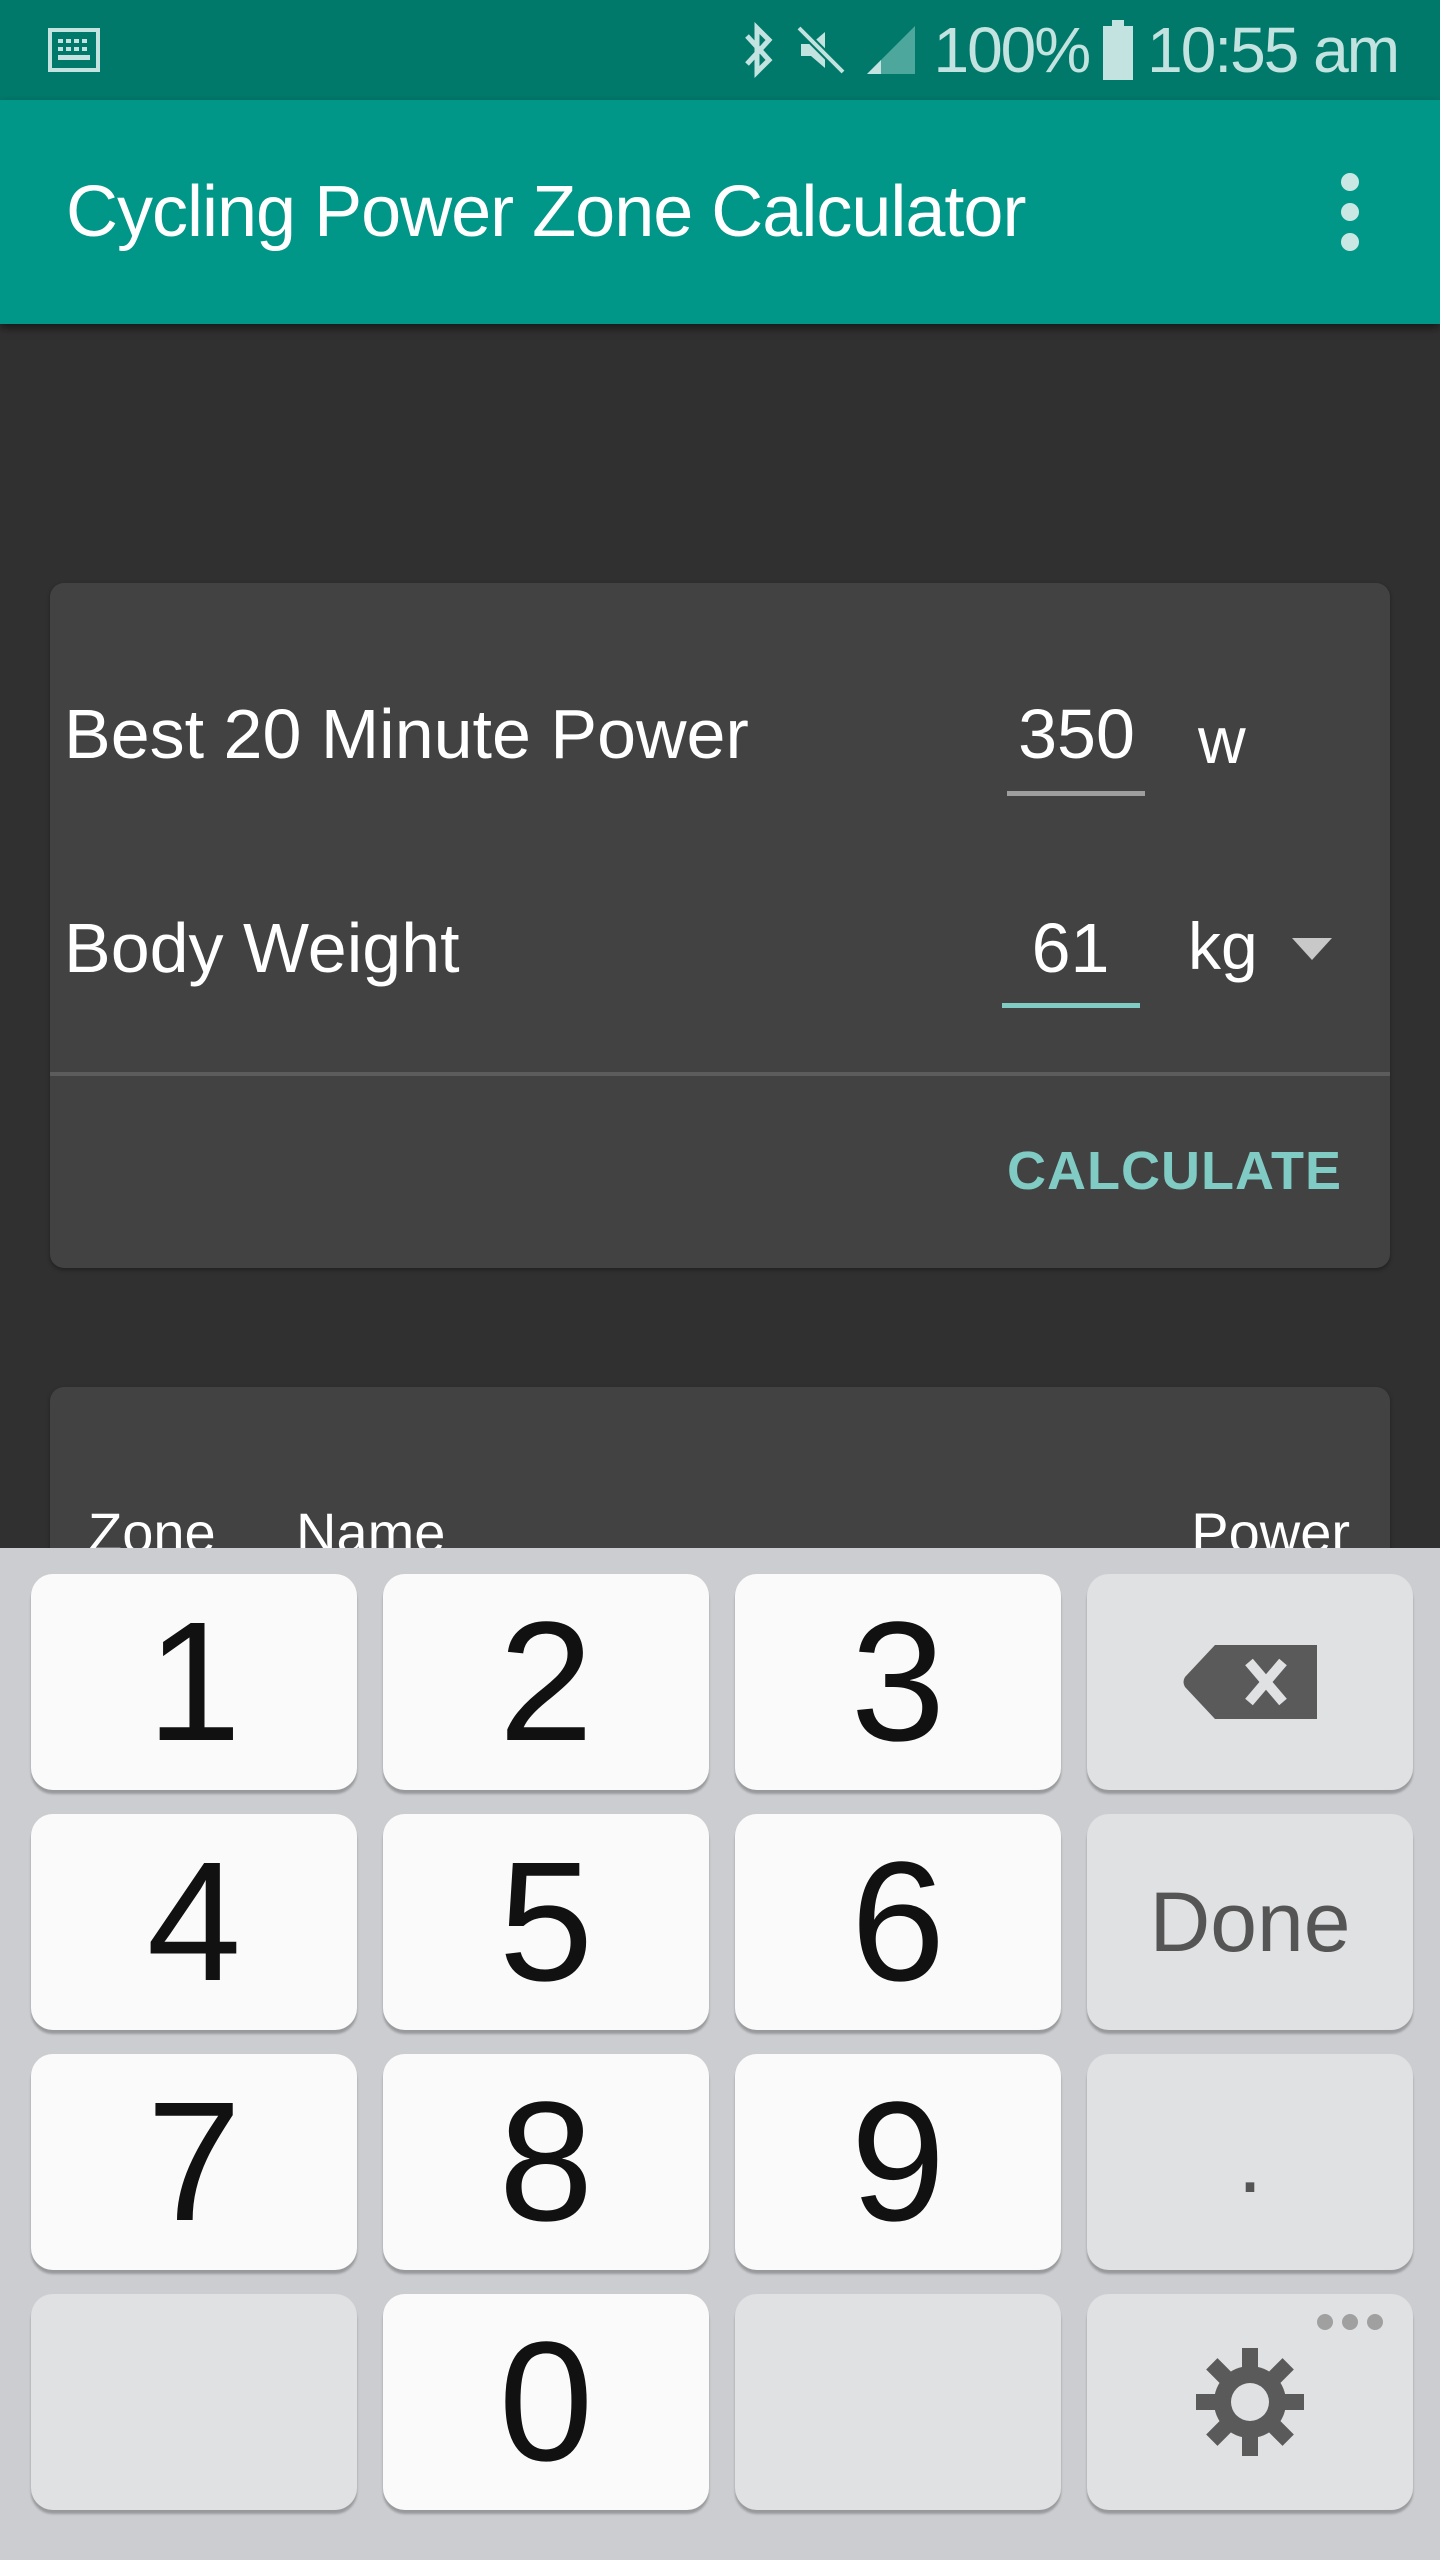 The width and height of the screenshot is (1440, 2560). I want to click on key-8: 8, so click(546, 2162).